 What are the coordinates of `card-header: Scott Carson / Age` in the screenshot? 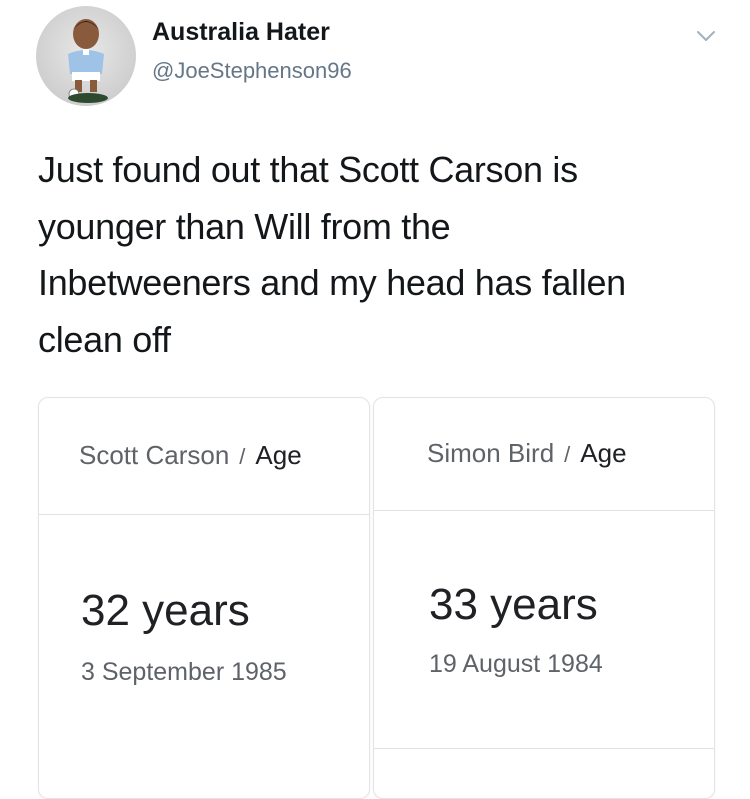 It's located at (204, 456).